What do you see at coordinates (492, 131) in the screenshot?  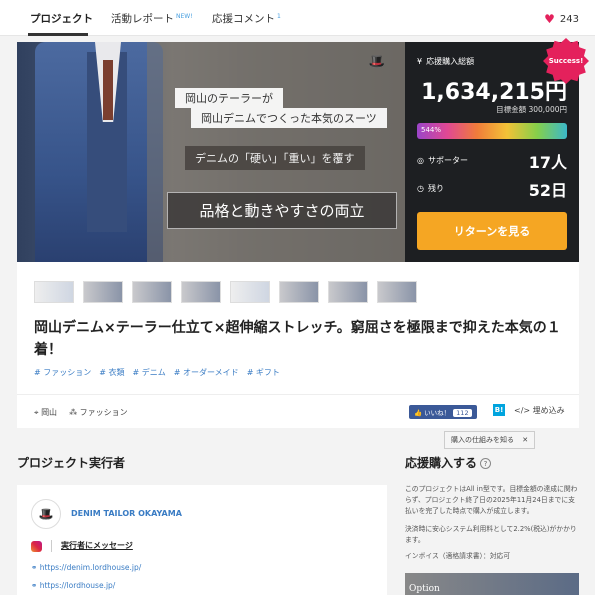 I see `progress-bar: 544%` at bounding box center [492, 131].